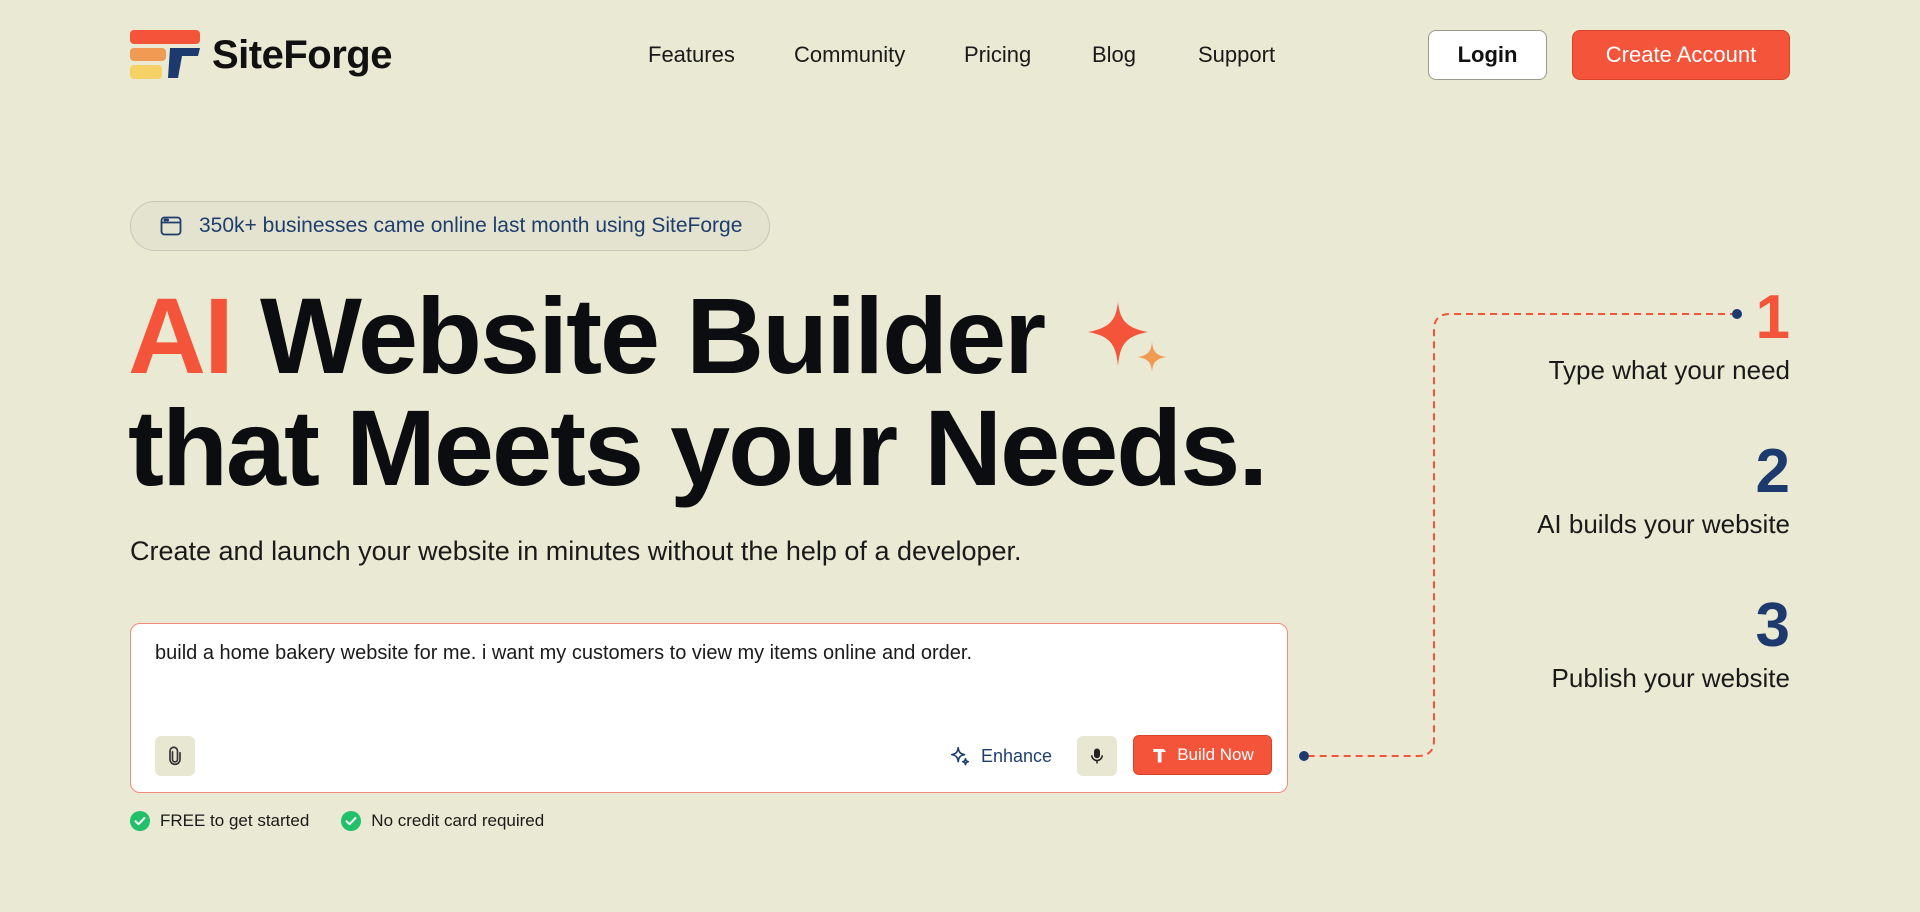 The height and width of the screenshot is (912, 1920). Describe the element at coordinates (235, 820) in the screenshot. I see `check-label: FREE to get started` at that location.